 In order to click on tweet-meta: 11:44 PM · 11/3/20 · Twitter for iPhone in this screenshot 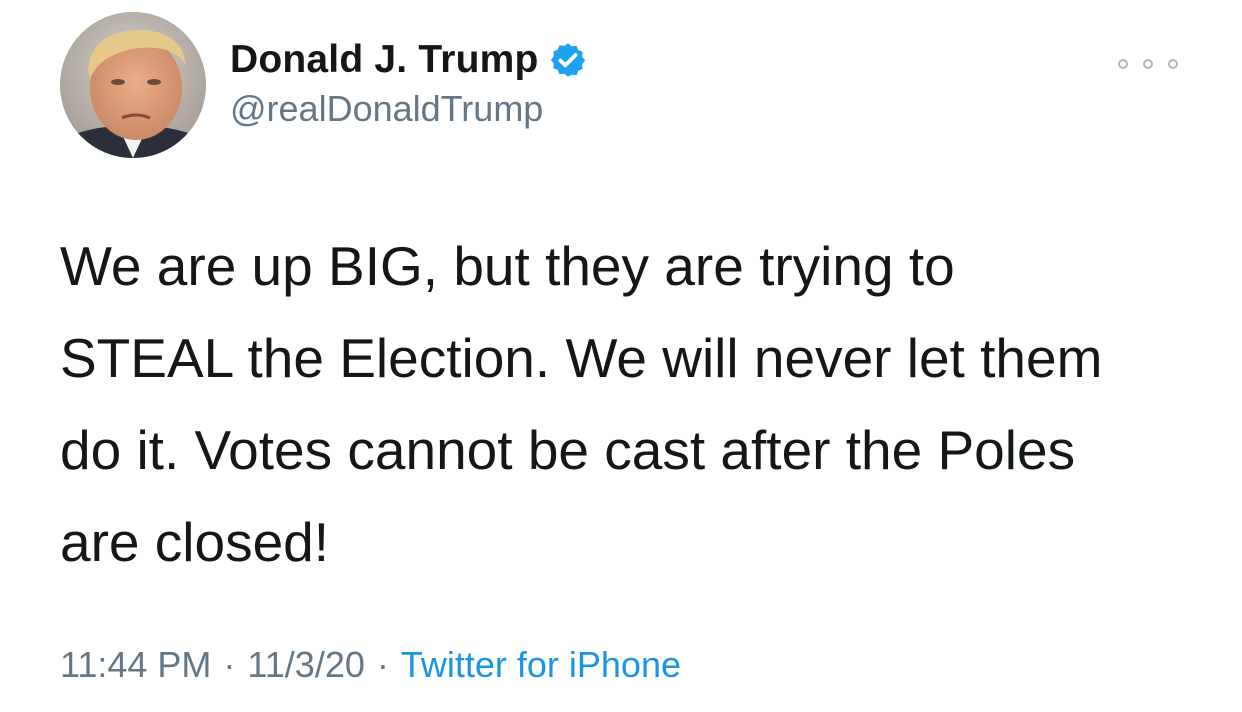, I will do `click(370, 665)`.